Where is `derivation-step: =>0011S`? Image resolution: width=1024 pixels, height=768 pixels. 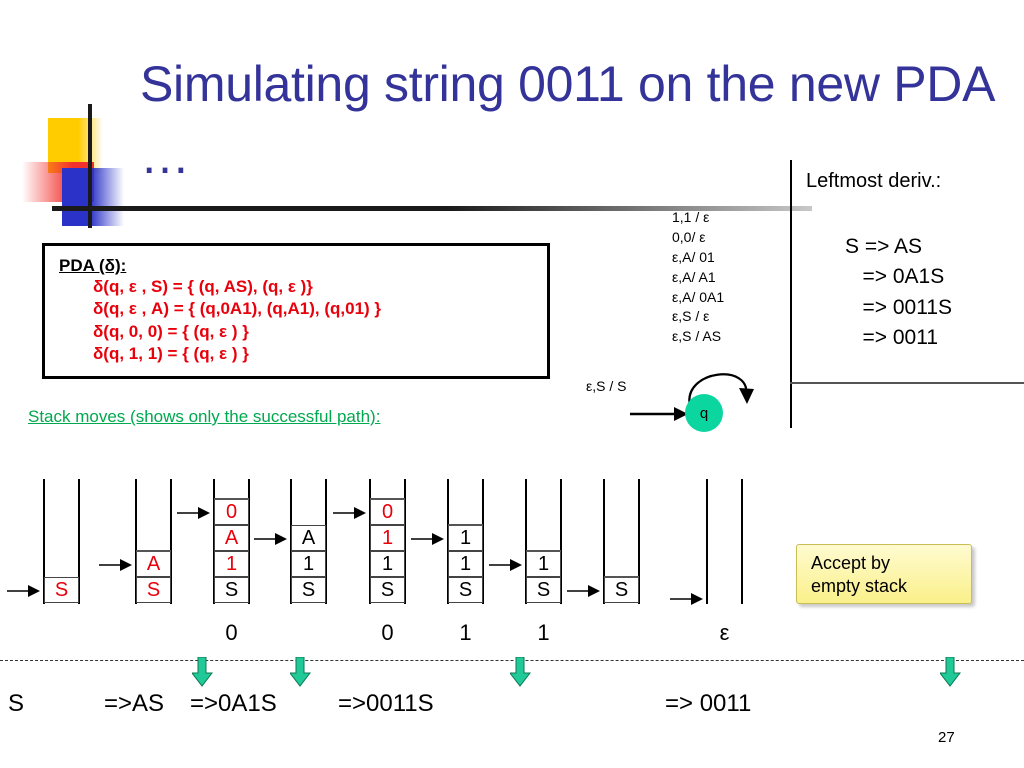 derivation-step: =>0011S is located at coordinates (386, 703).